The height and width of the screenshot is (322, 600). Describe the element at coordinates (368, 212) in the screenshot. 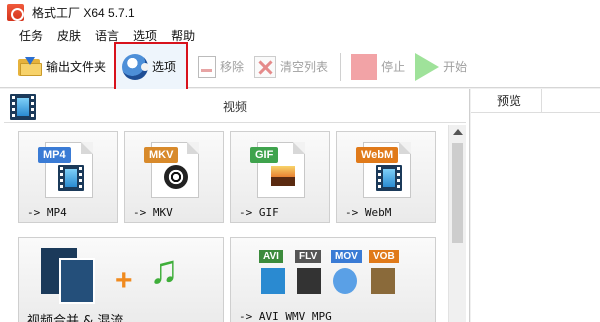

I see `webm-label: -> WebM` at that location.